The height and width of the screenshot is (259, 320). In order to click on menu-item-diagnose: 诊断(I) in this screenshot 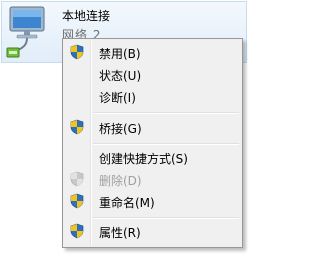, I will do `click(152, 96)`.